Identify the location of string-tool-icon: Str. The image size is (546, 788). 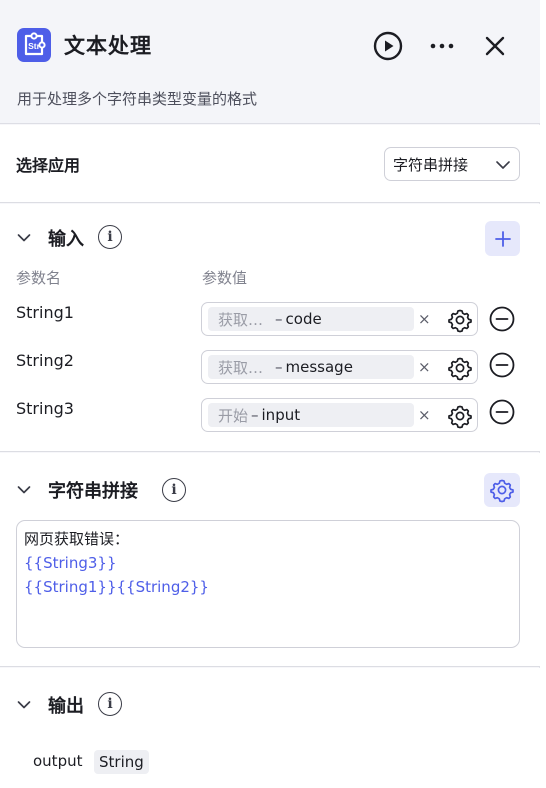
(34, 45).